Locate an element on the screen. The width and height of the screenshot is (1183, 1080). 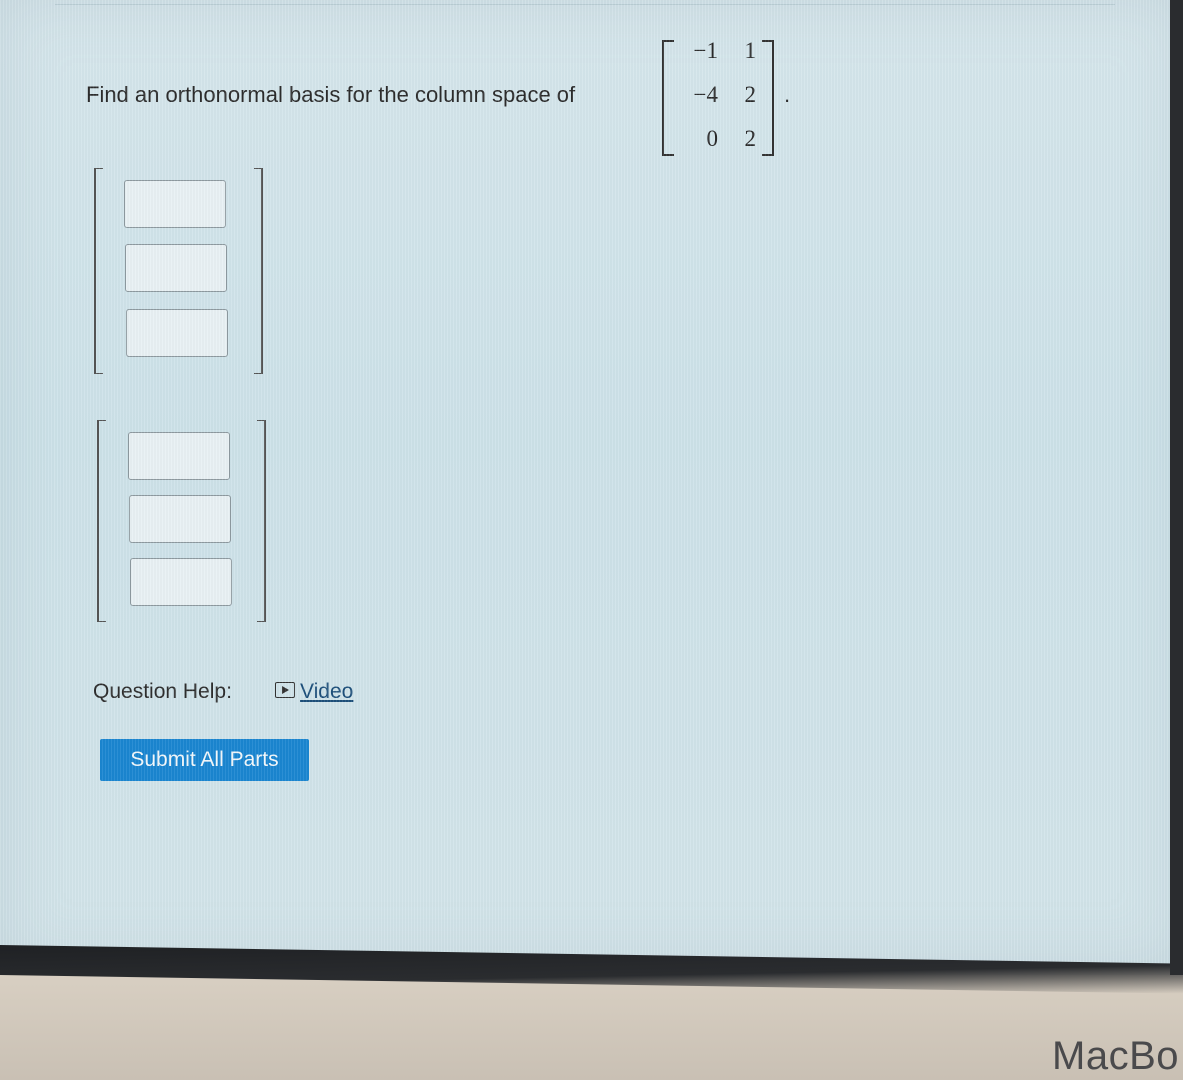
vector-2-entry-3-input is located at coordinates (181, 582).